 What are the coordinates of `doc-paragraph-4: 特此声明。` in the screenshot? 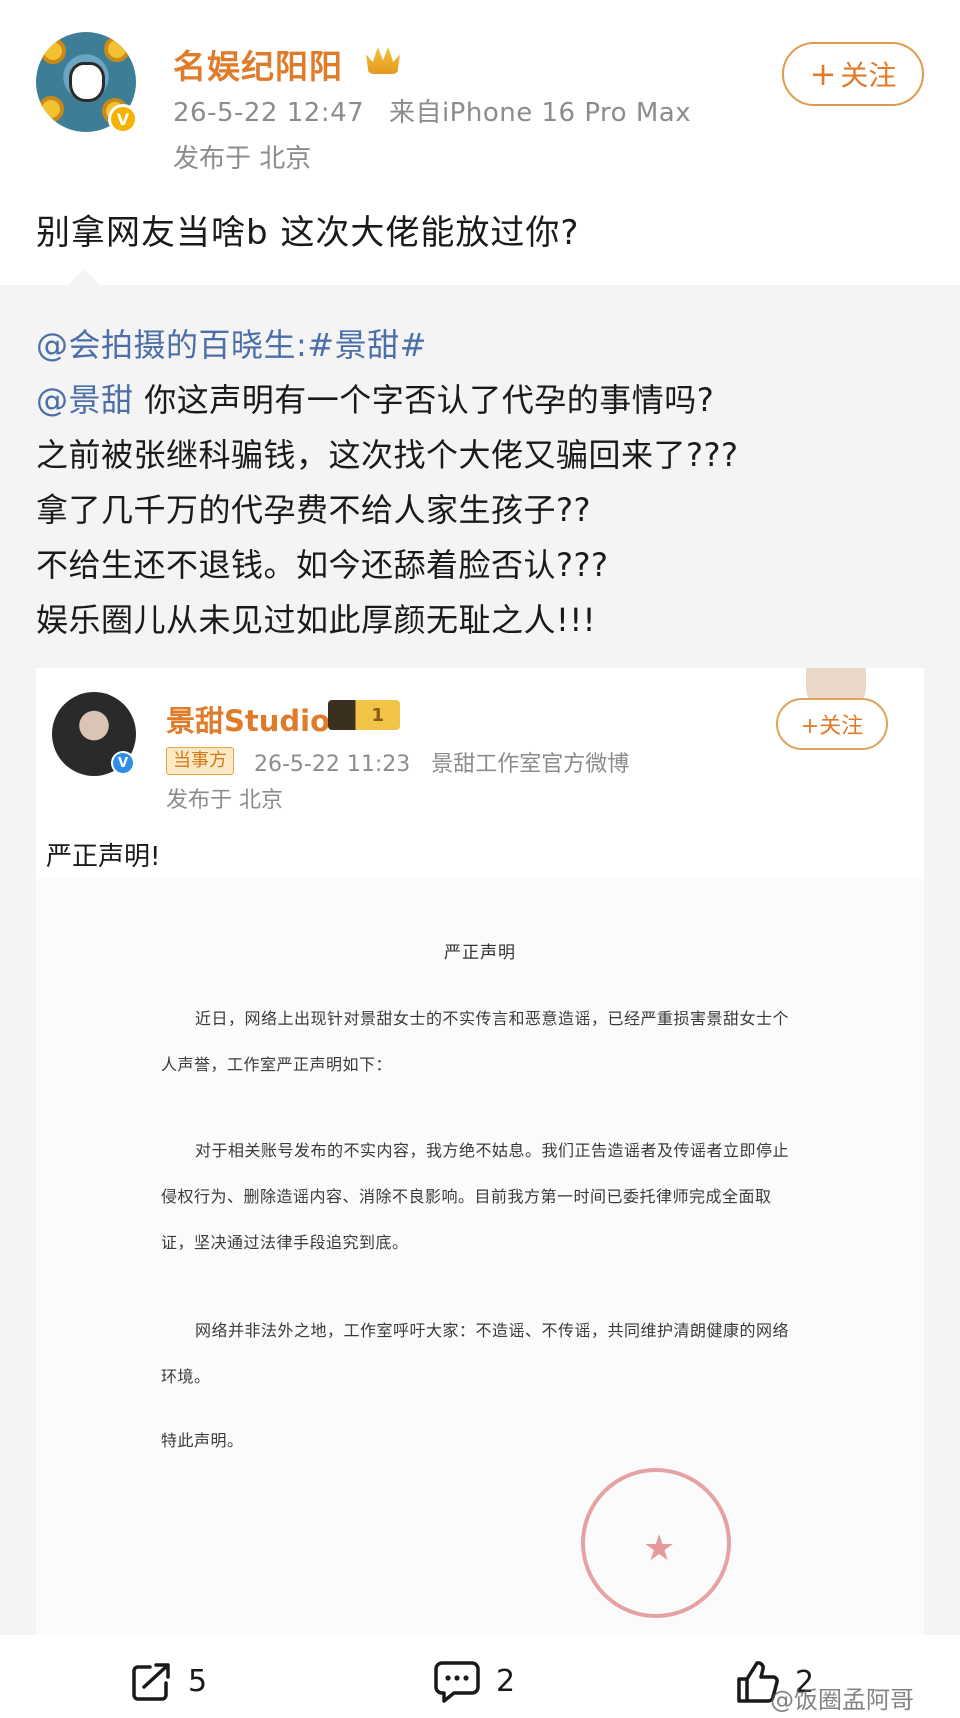 It's located at (202, 1440).